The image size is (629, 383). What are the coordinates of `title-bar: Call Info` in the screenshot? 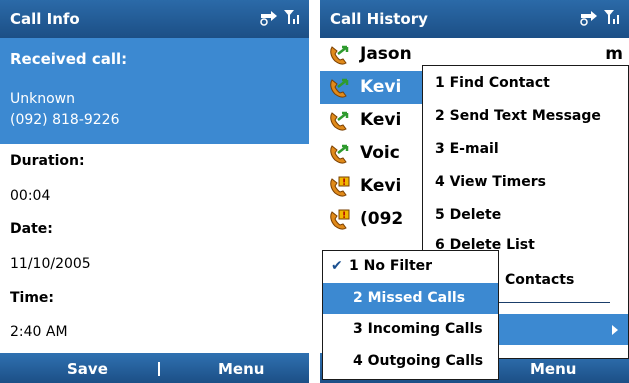 It's located at (154, 19).